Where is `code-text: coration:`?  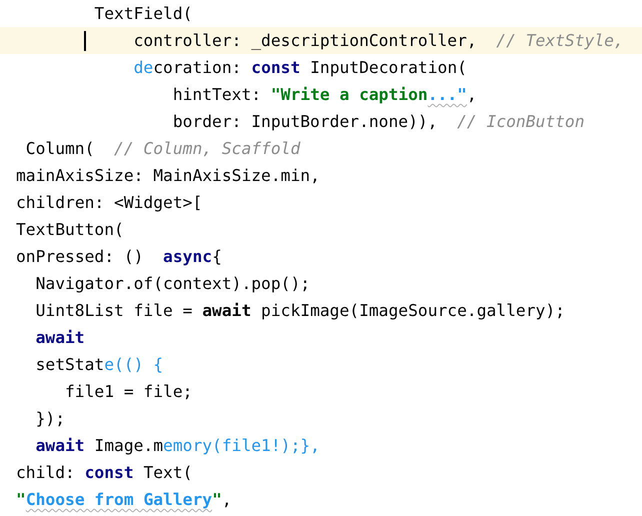
code-text: coration: is located at coordinates (197, 67).